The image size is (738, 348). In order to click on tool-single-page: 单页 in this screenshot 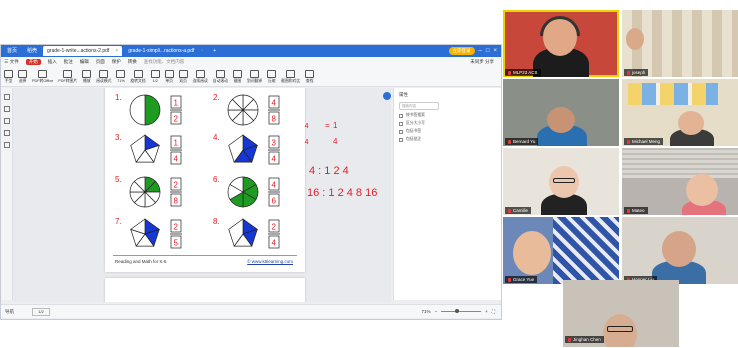, I will do `click(169, 76)`.